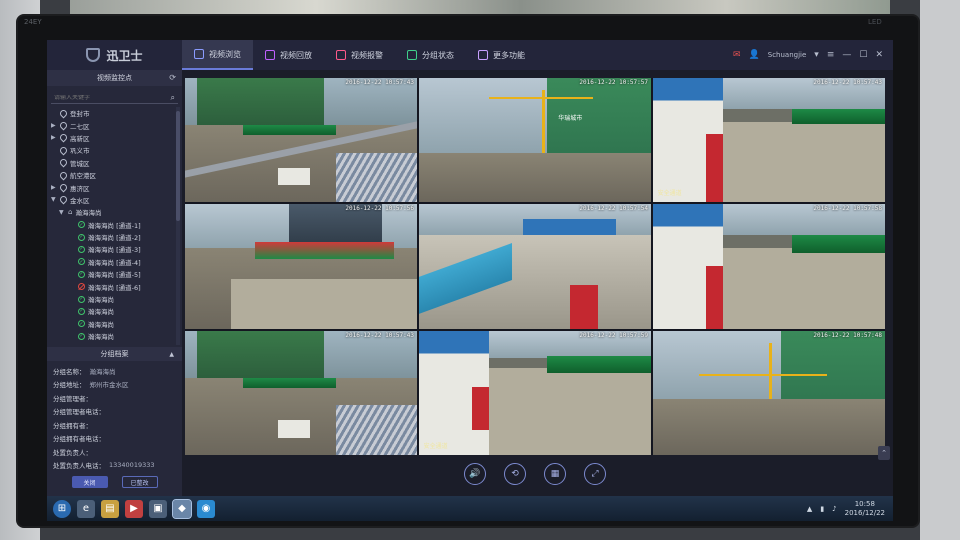 This screenshot has height=540, width=960. What do you see at coordinates (171, 354) in the screenshot?
I see `collapse-icon: ▲` at bounding box center [171, 354].